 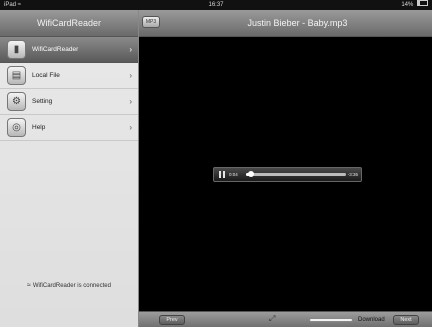 I want to click on seek-bar-handle, so click(x=251, y=174).